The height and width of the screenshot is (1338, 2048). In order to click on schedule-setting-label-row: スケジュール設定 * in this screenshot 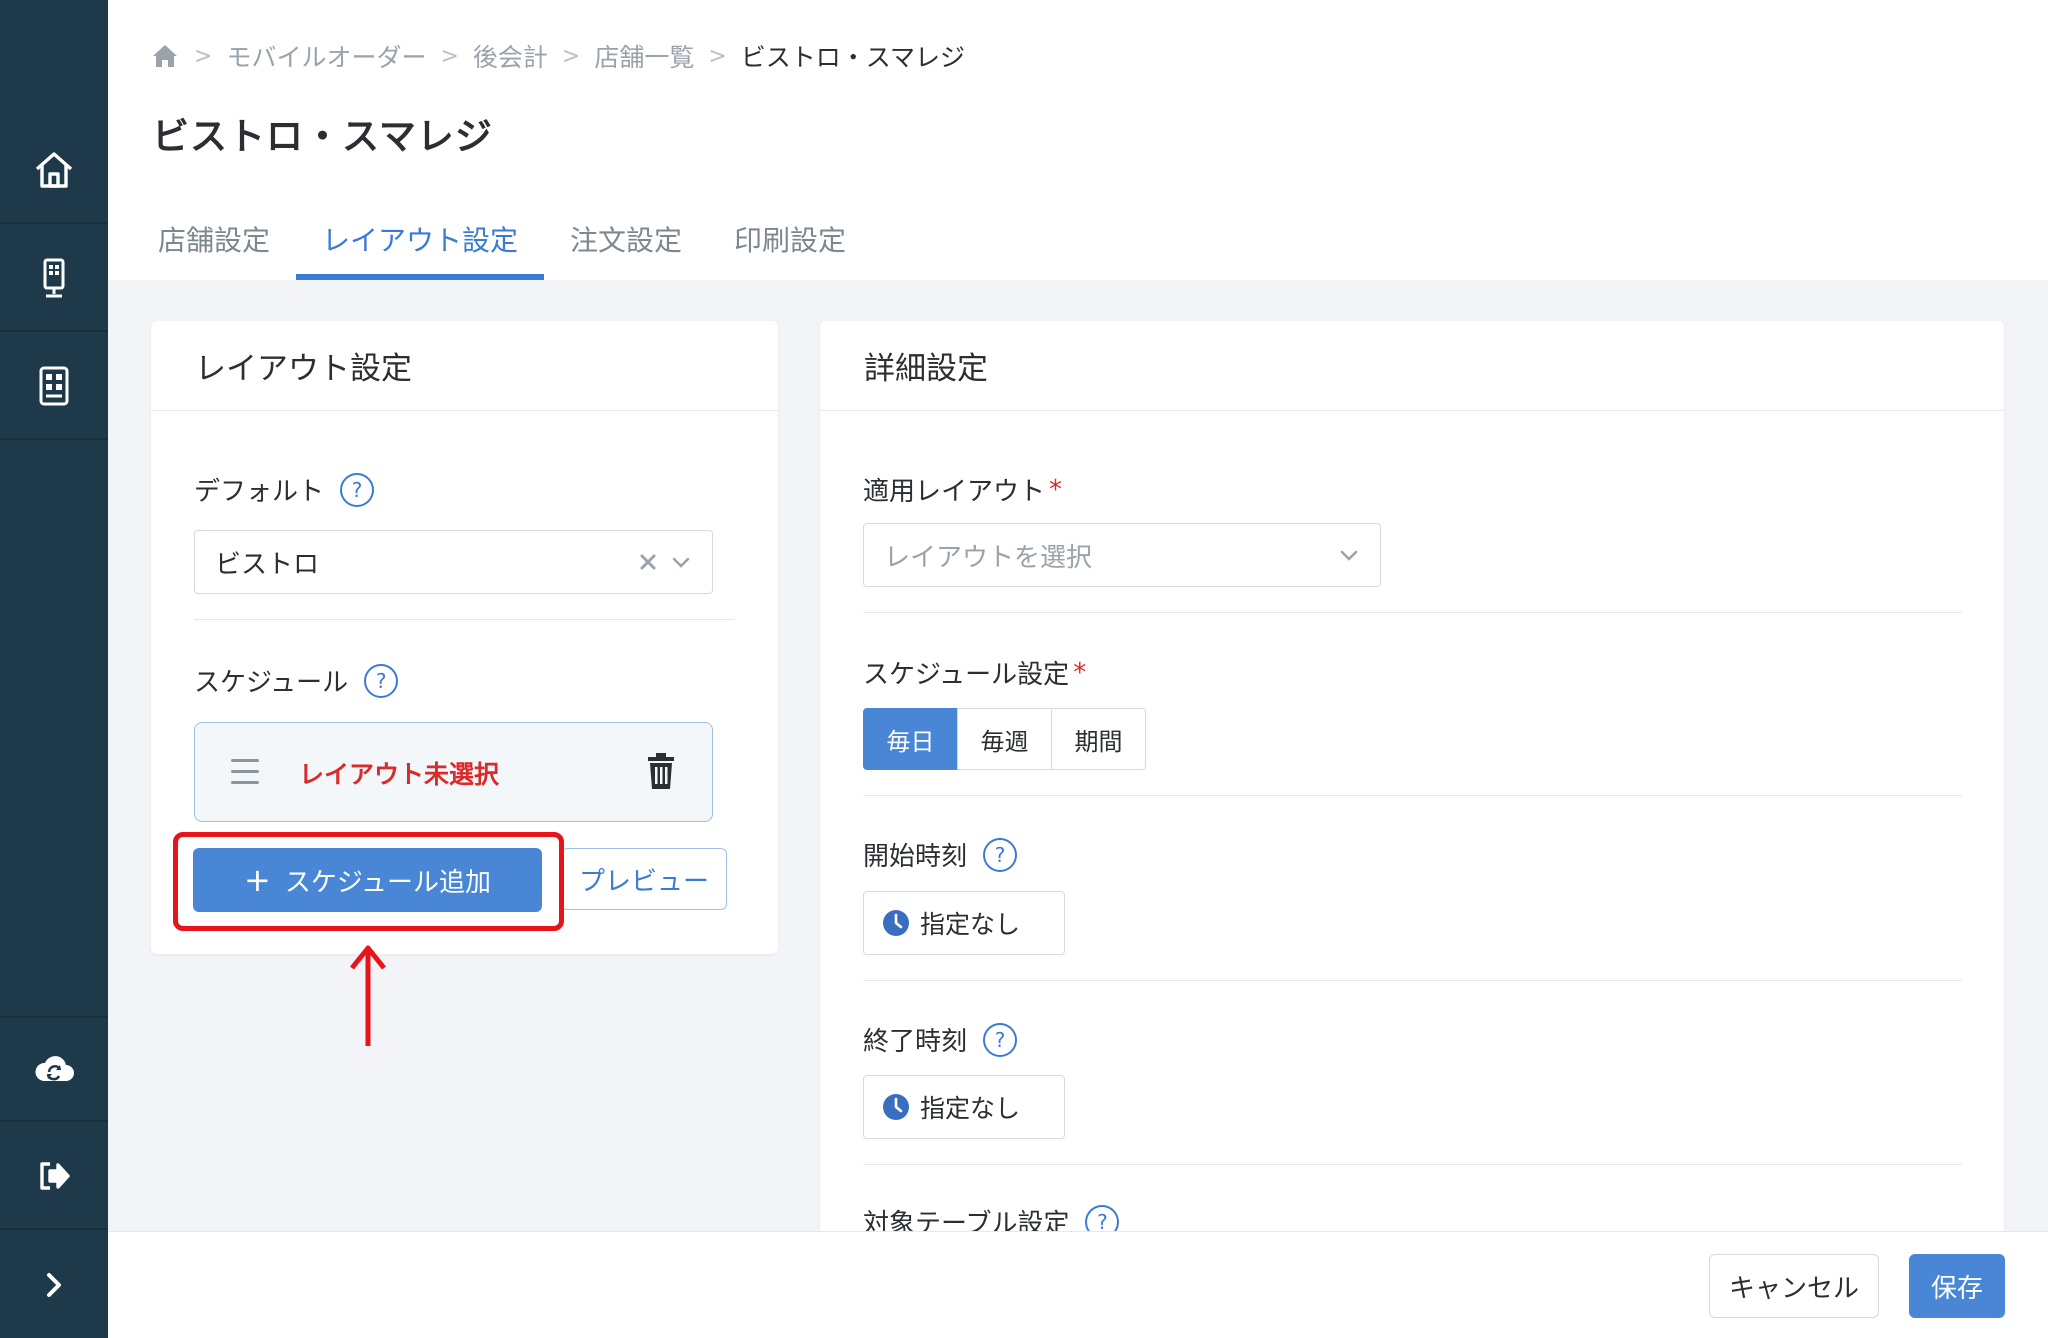, I will do `click(974, 672)`.